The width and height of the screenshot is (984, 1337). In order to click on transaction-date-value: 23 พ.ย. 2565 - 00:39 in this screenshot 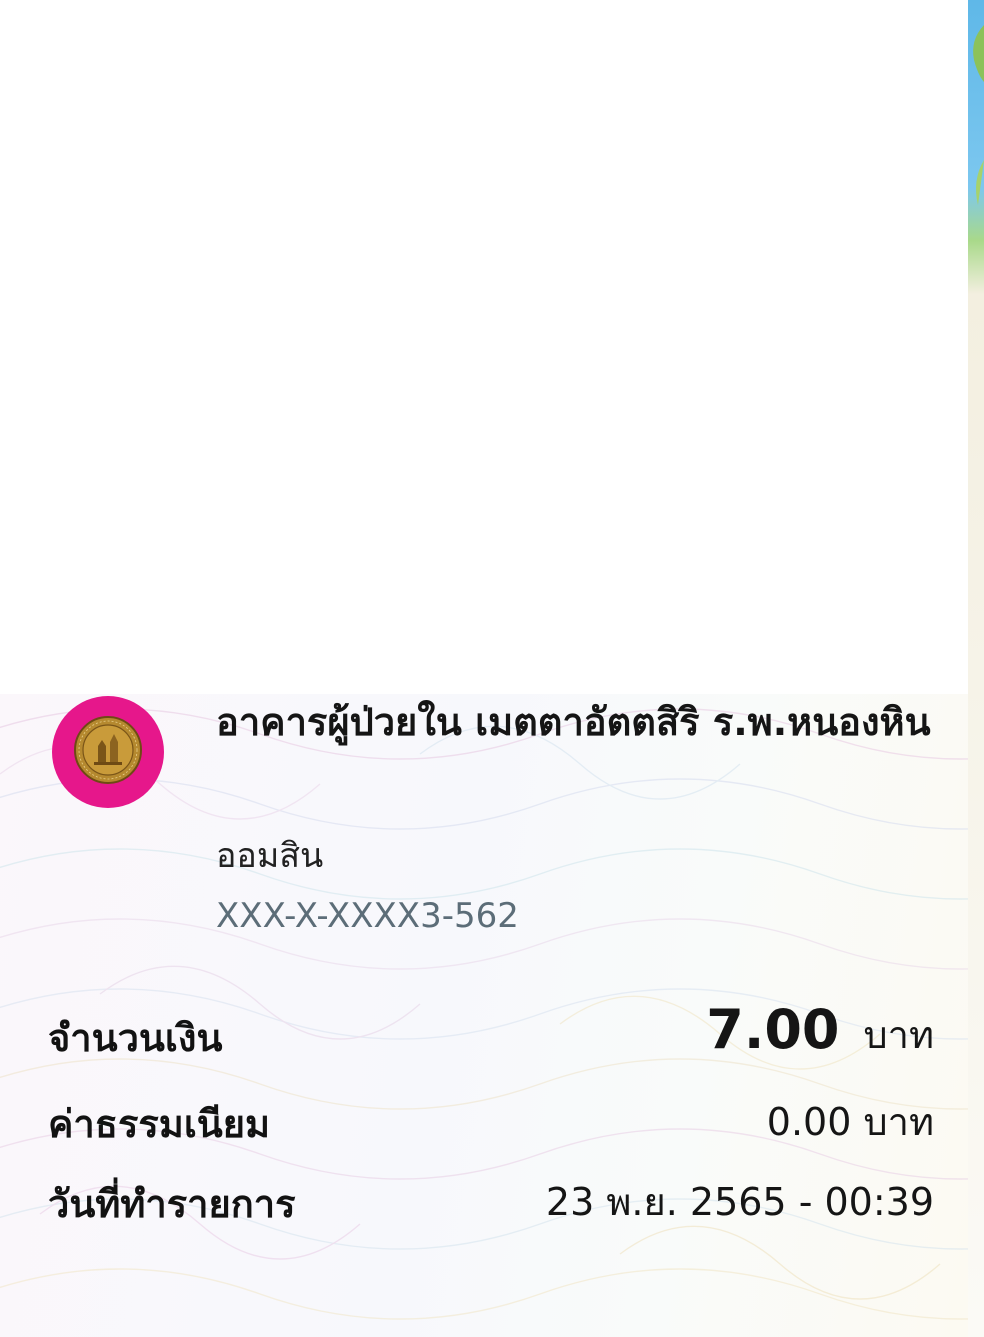, I will do `click(739, 1202)`.